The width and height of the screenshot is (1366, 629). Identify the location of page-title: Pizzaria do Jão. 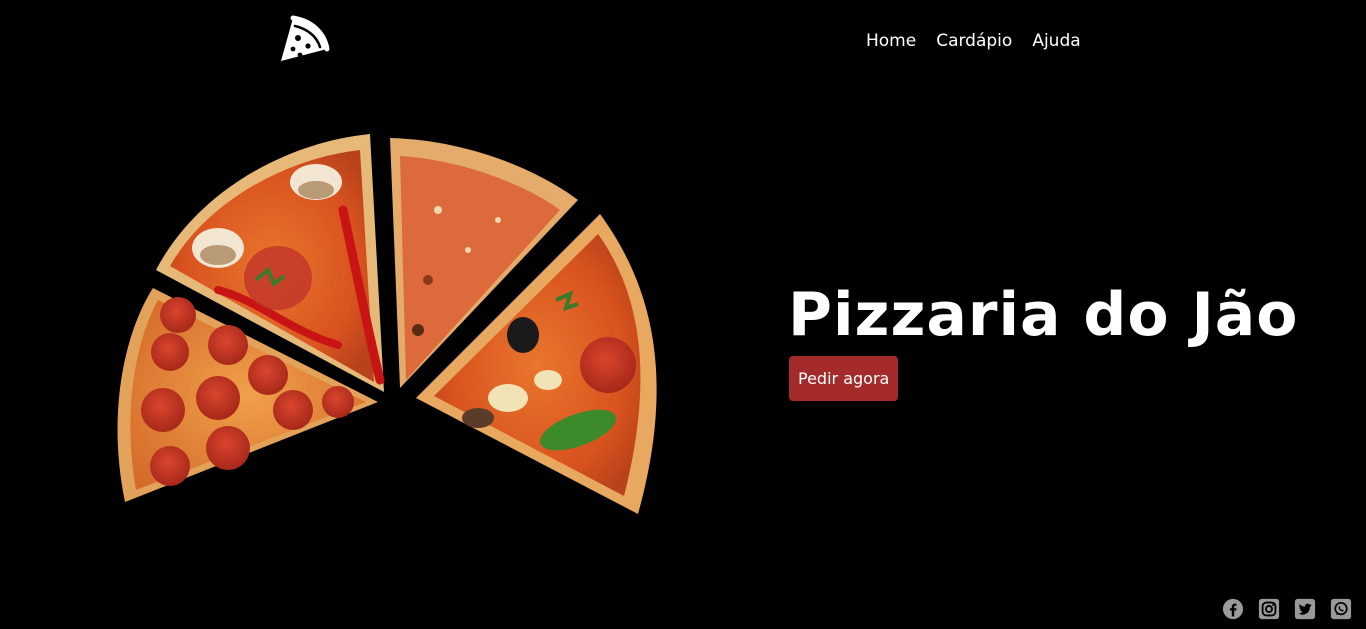
(1043, 315).